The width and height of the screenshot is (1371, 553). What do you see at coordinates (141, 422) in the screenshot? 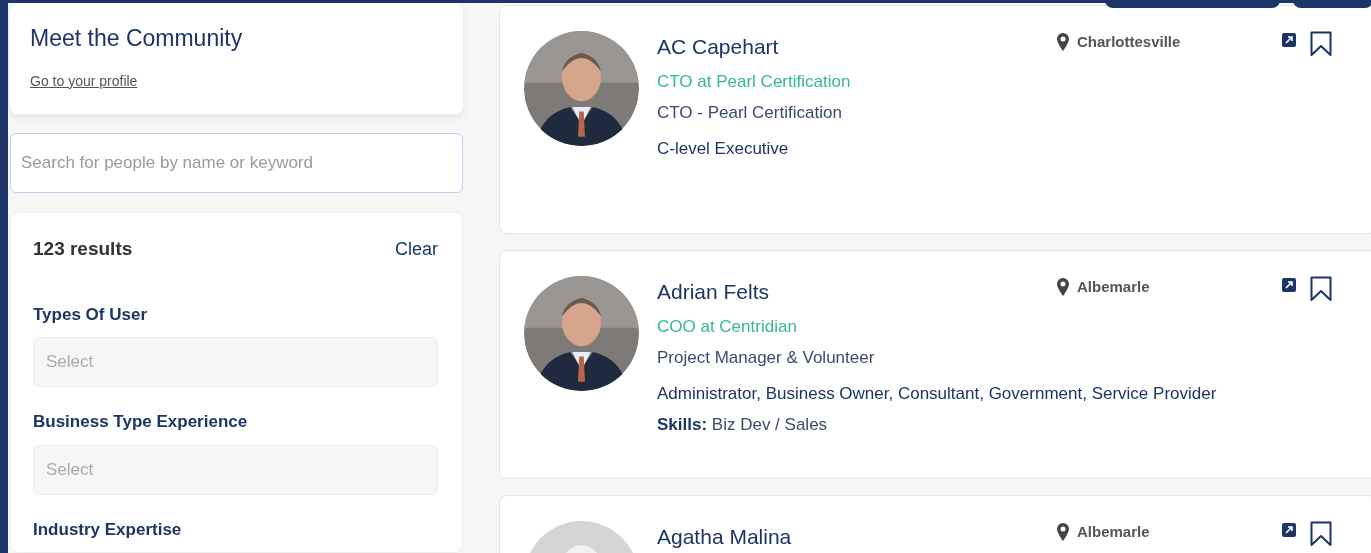
I see `filter-label: Business Type Experience` at bounding box center [141, 422].